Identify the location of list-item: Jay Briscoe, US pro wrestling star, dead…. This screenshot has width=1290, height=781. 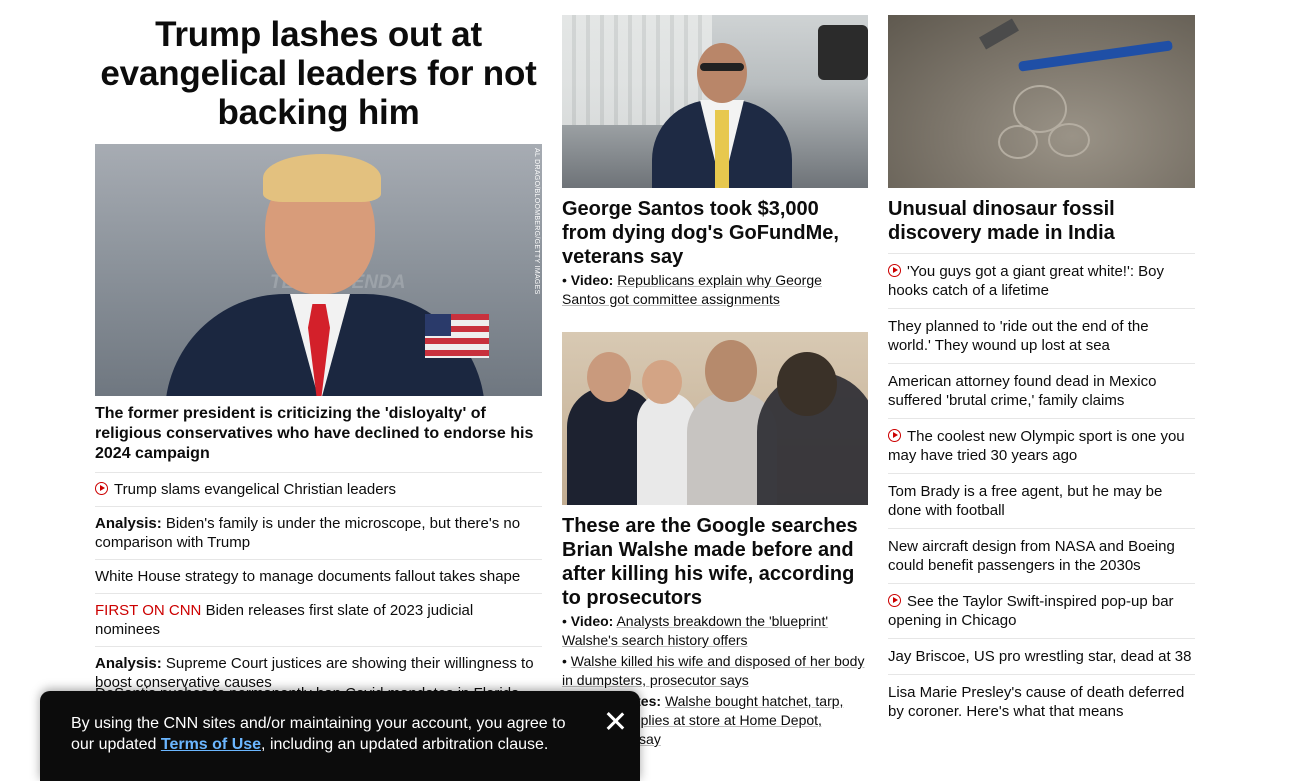
(1041, 657).